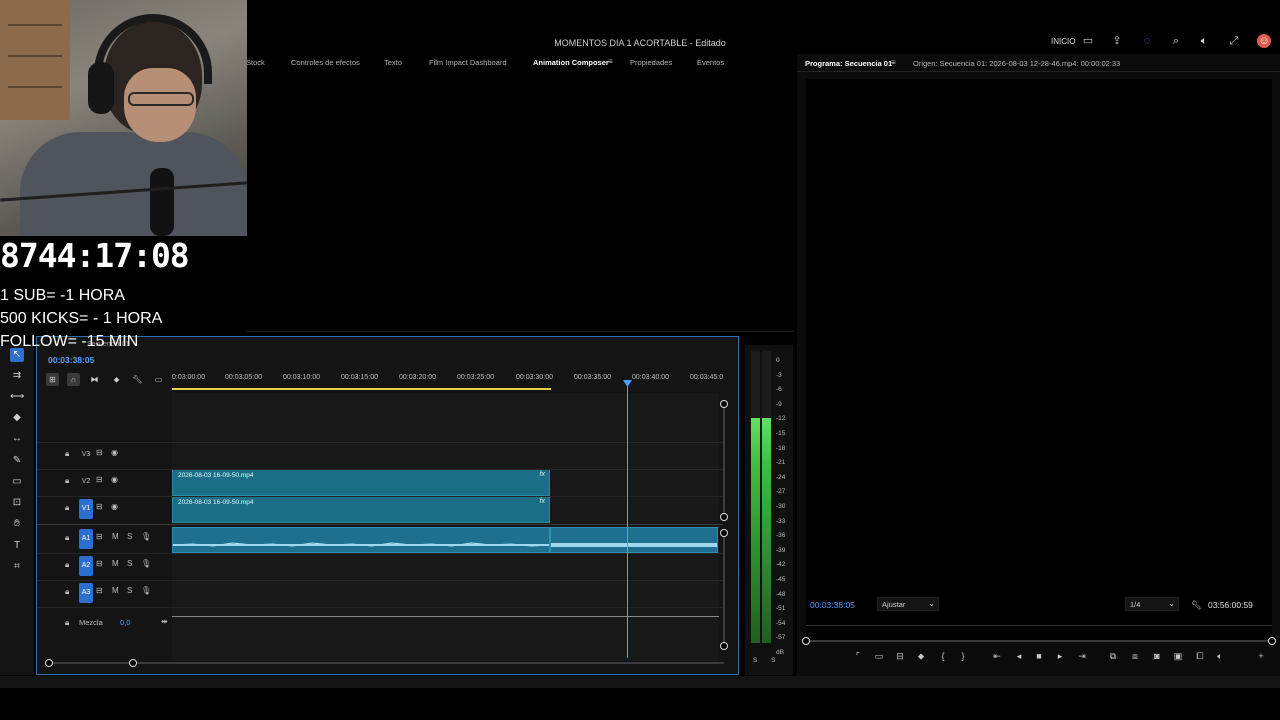  I want to click on audio-icon: 🔈︎, so click(1220, 656).